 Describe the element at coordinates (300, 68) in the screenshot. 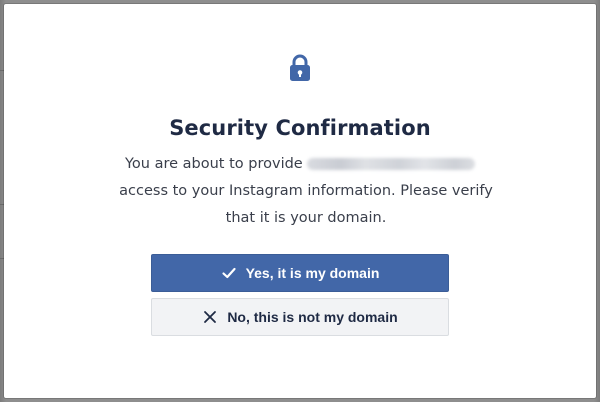

I see `lock-icon` at that location.